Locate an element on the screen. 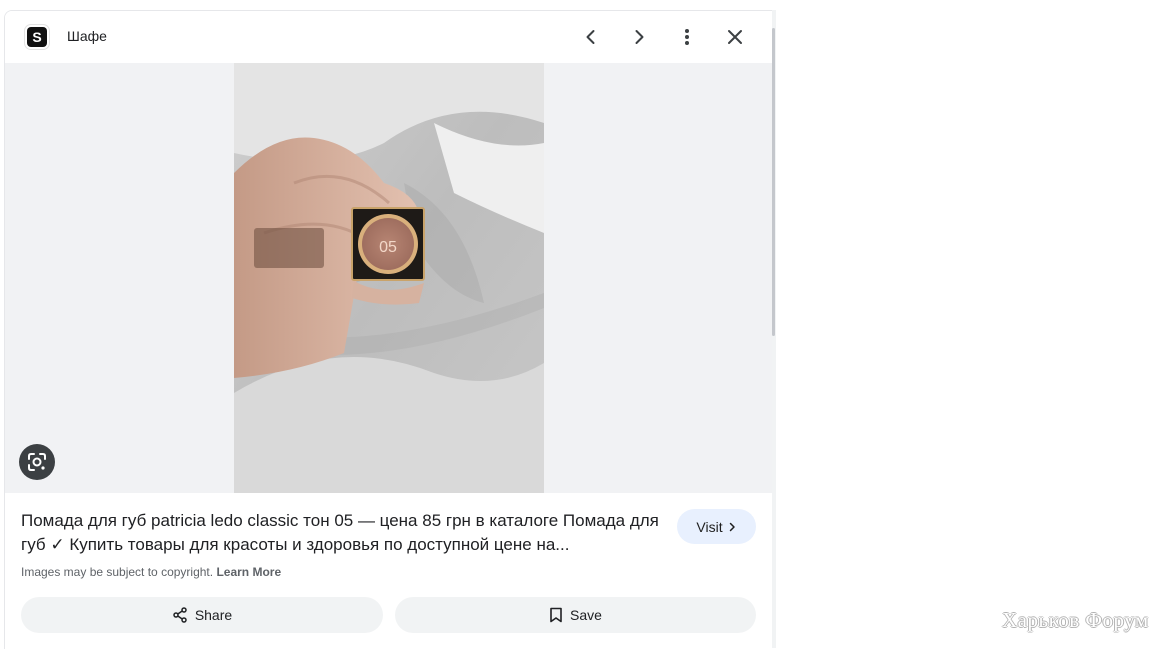  google-lens-button is located at coordinates (37, 462).